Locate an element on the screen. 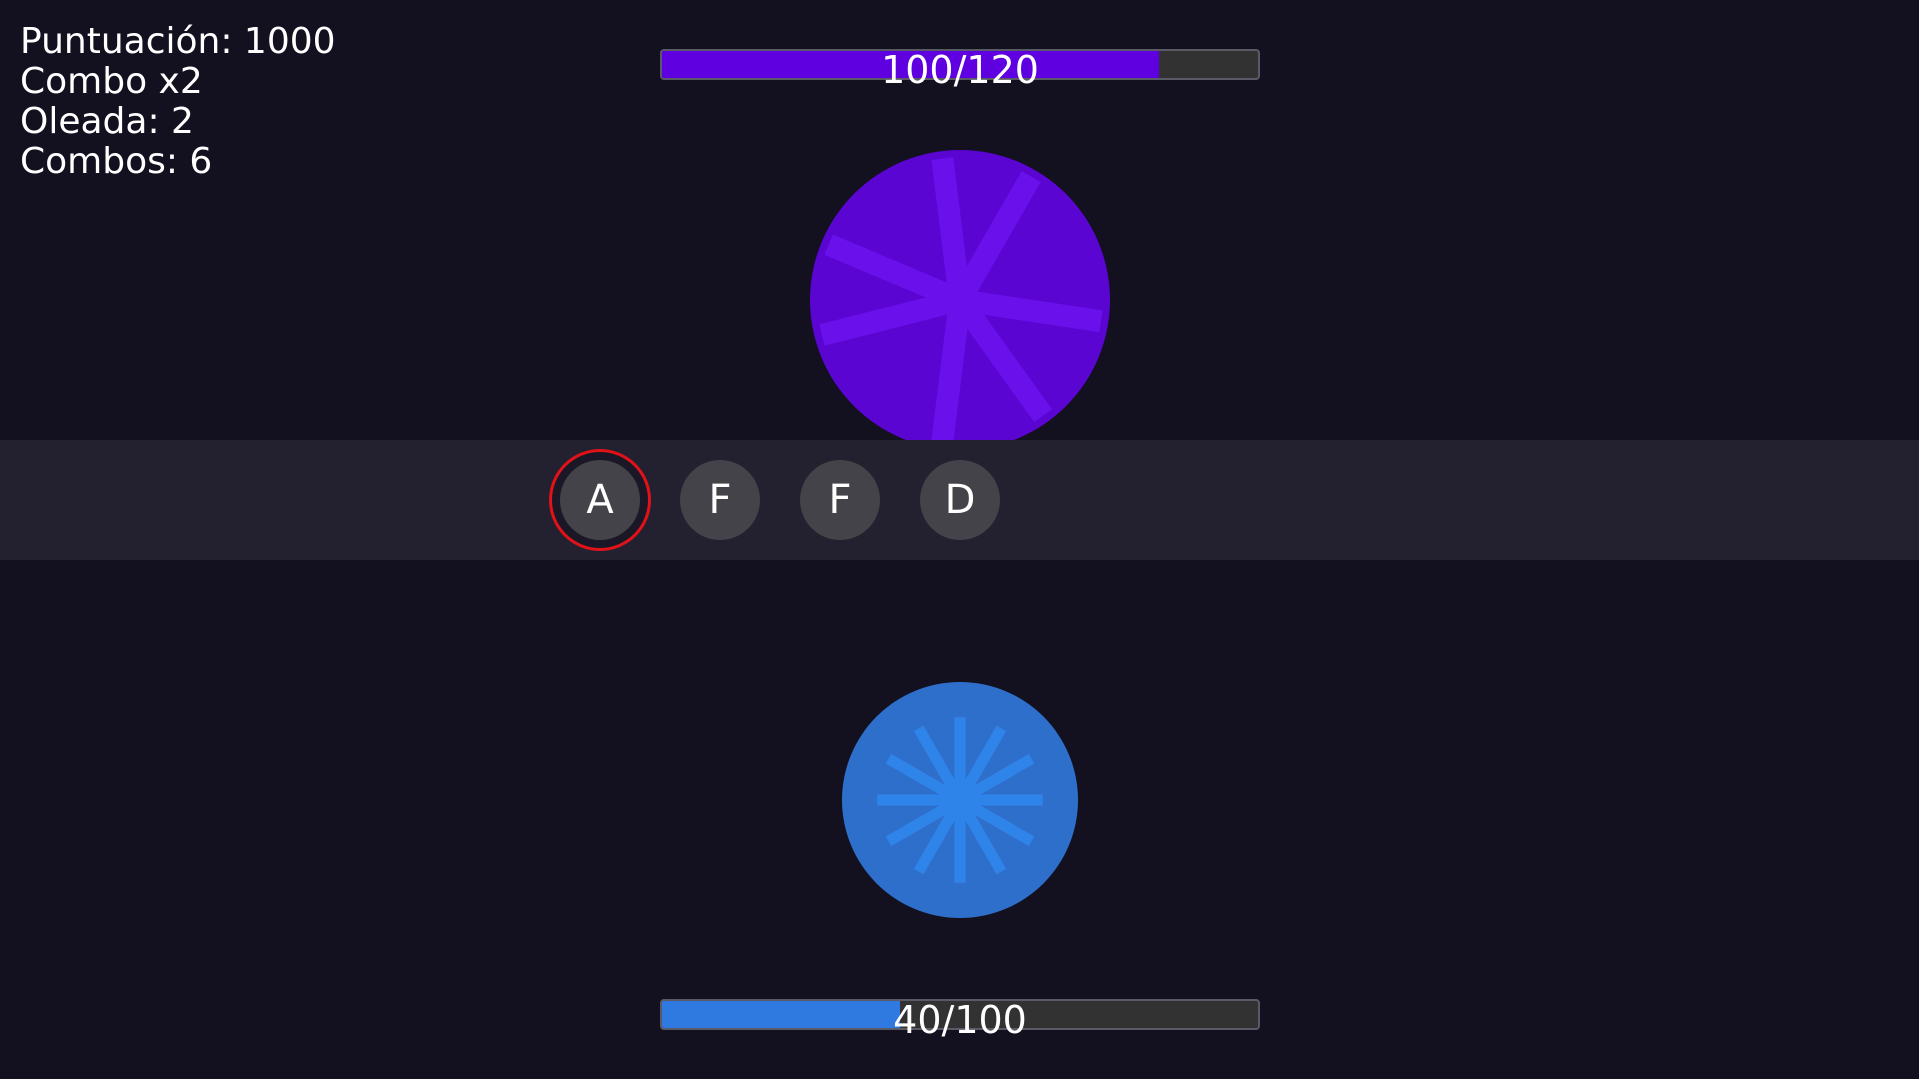  enemy-health-text: 100/120 is located at coordinates (960, 70).